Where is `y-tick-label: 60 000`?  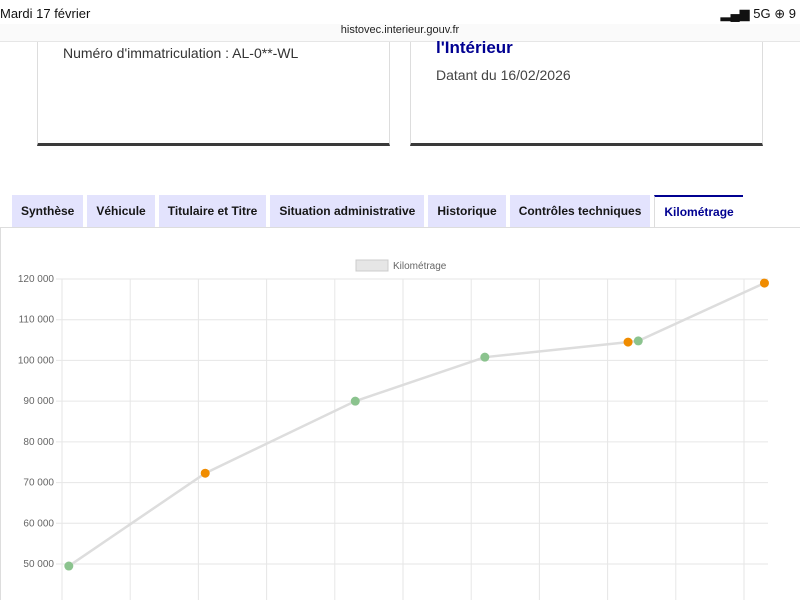 y-tick-label: 60 000 is located at coordinates (38, 523).